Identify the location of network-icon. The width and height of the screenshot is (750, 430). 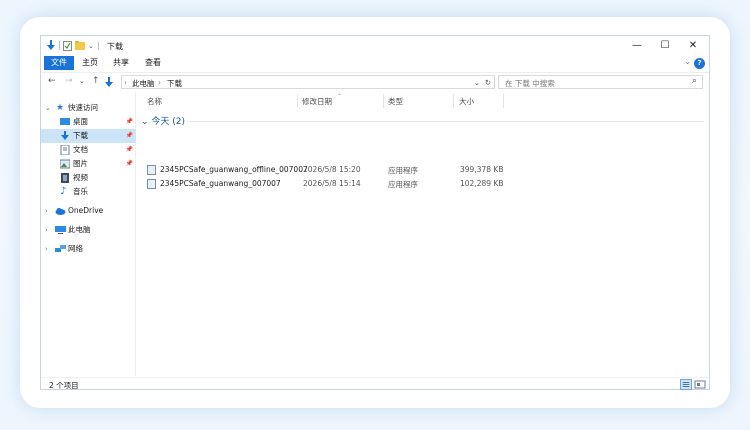
(60, 248).